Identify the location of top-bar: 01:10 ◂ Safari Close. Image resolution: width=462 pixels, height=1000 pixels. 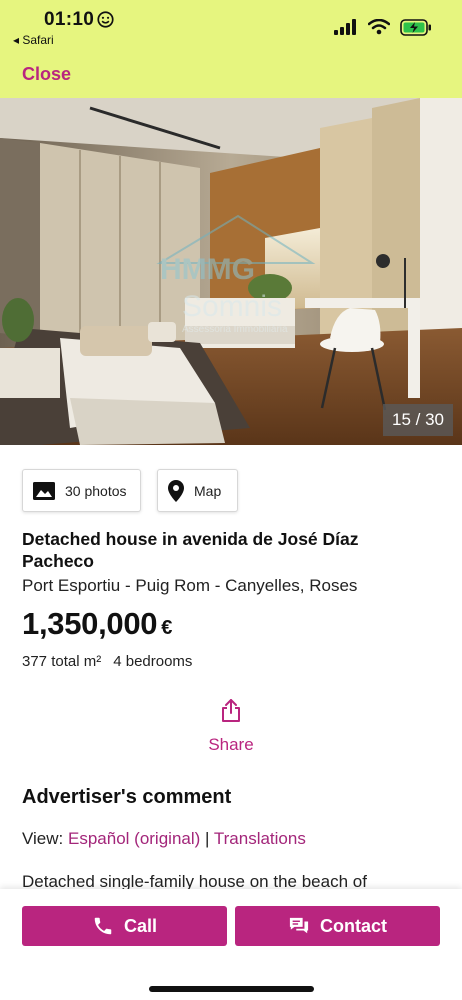
(231, 49).